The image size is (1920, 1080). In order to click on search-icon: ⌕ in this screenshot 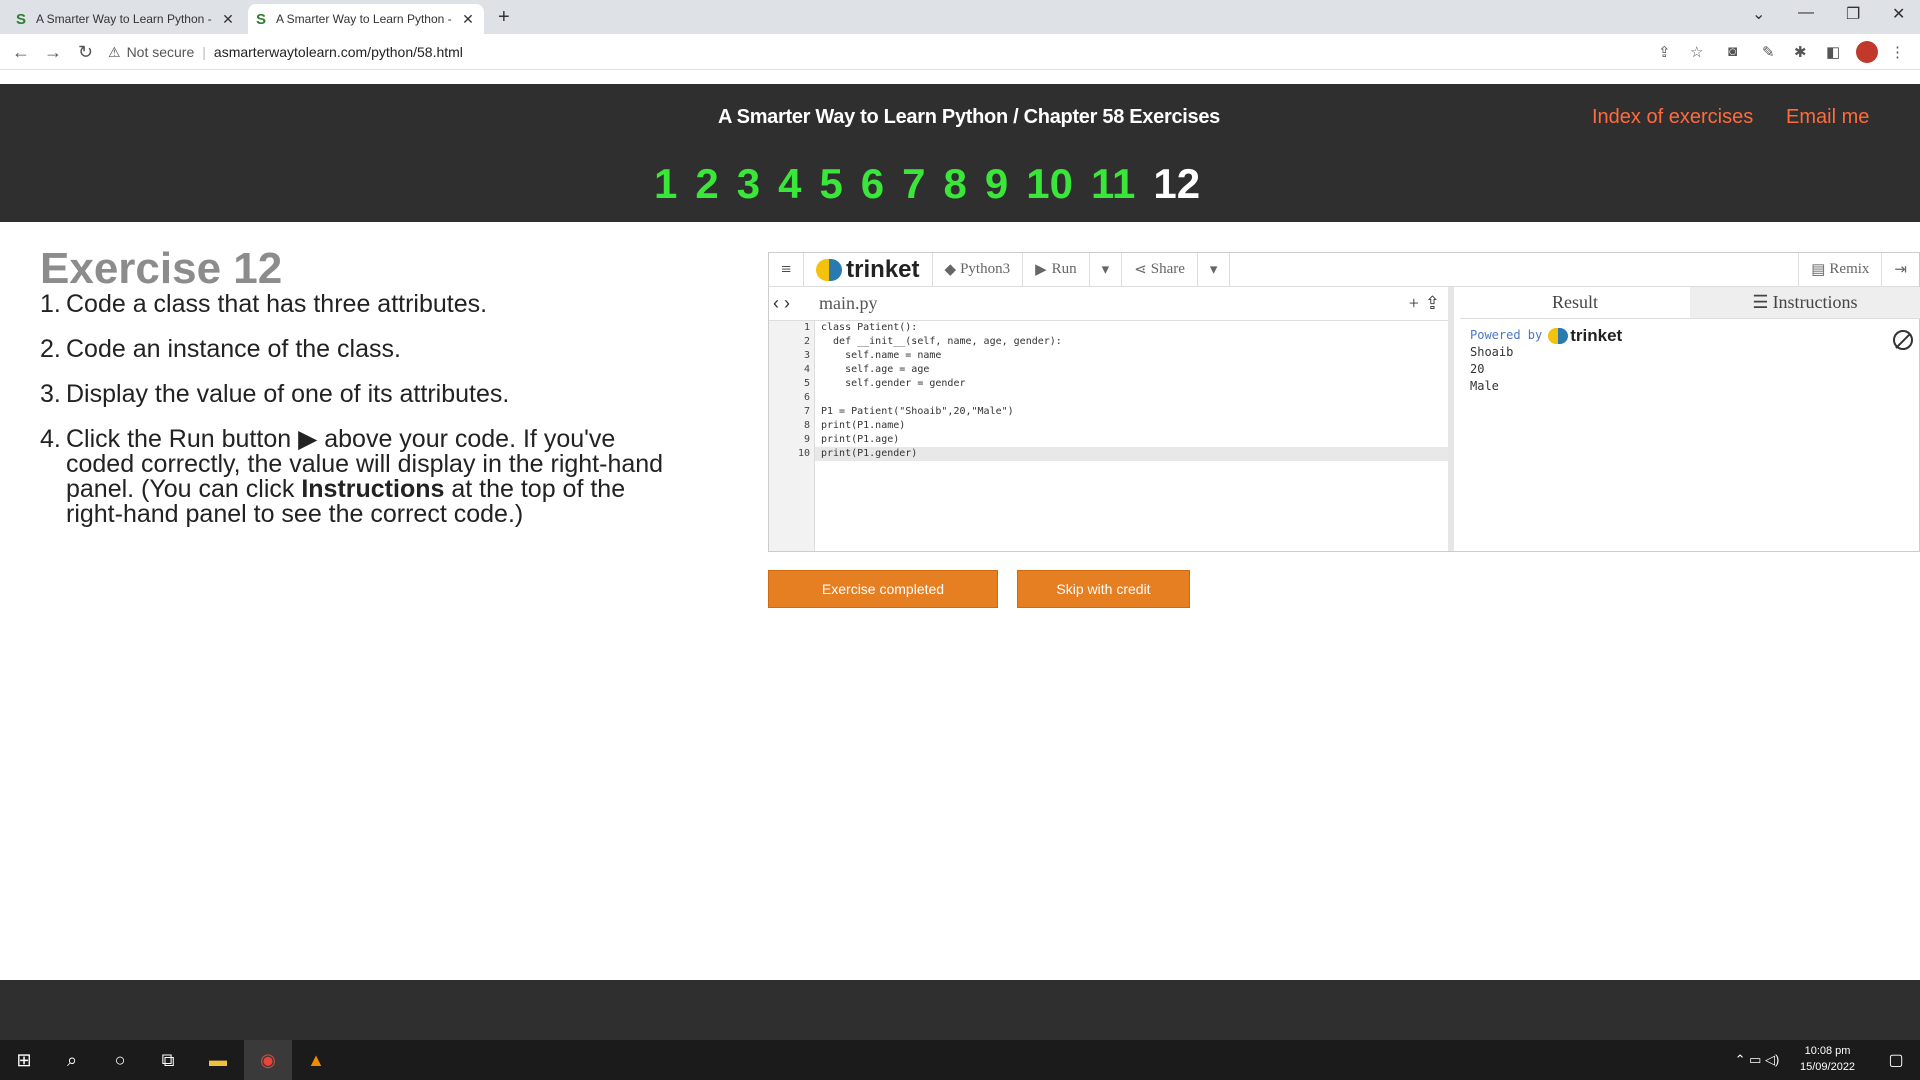, I will do `click(72, 1060)`.